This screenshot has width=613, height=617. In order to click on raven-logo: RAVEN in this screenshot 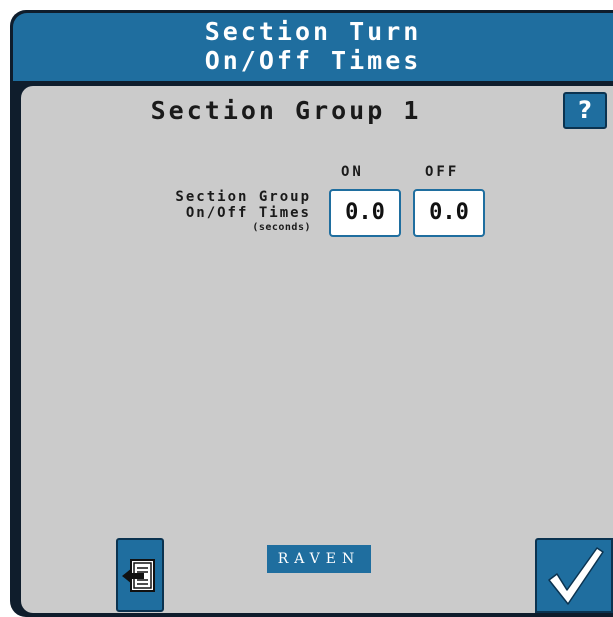, I will do `click(319, 559)`.